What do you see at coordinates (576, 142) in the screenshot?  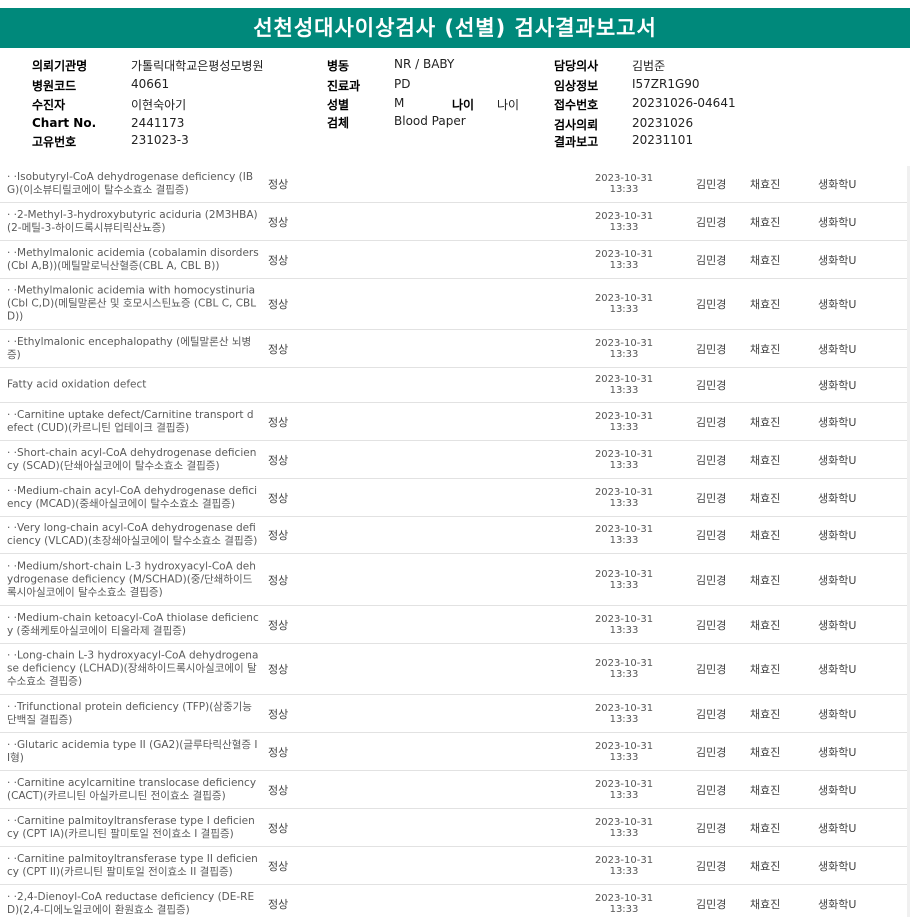 I see `label-report-date: 결과보고` at bounding box center [576, 142].